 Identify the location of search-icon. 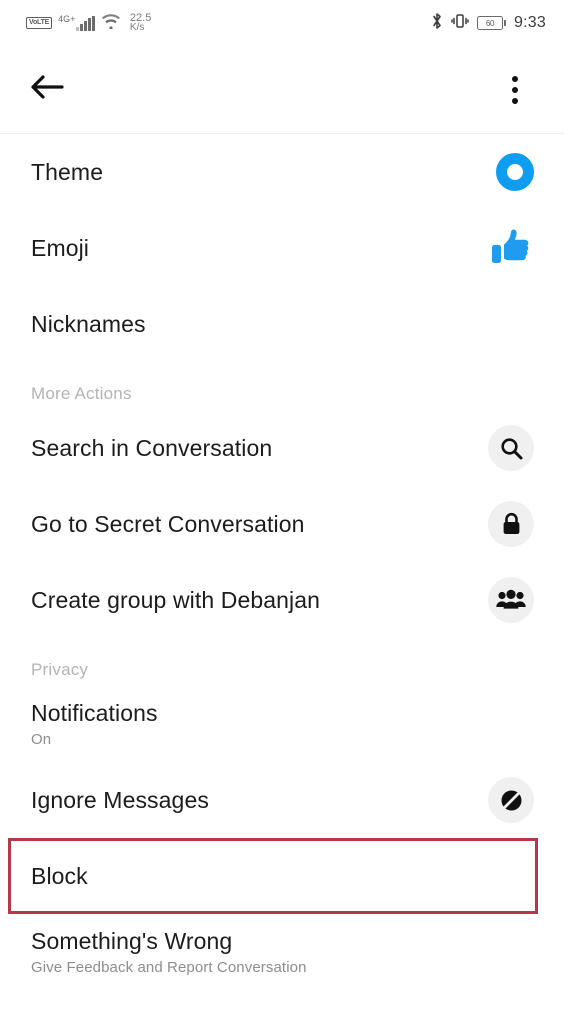
(511, 448).